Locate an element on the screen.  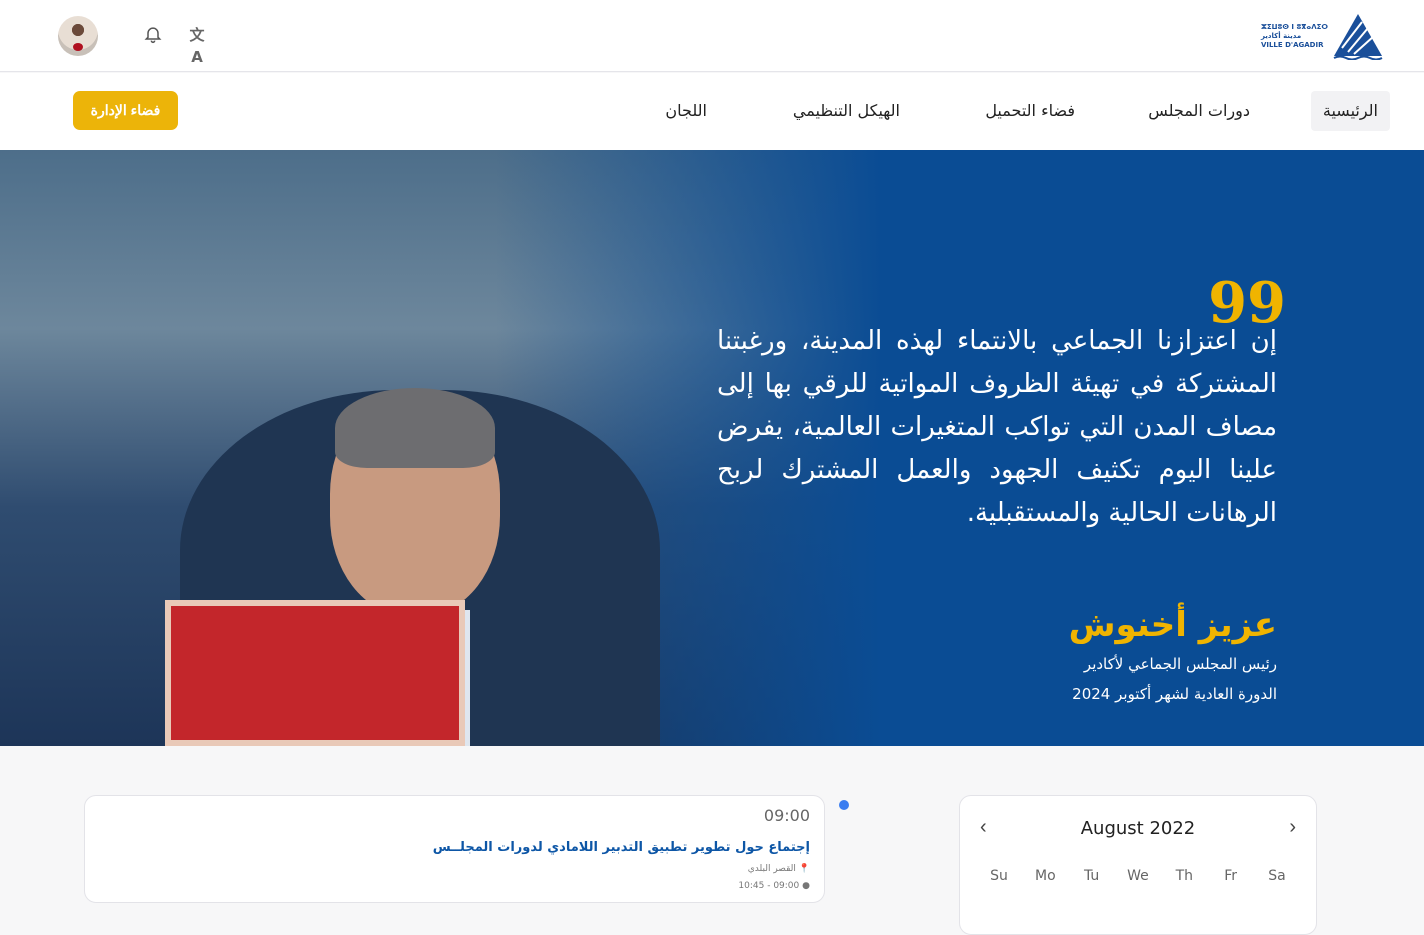
translate-icon: 文A is located at coordinates (197, 45).